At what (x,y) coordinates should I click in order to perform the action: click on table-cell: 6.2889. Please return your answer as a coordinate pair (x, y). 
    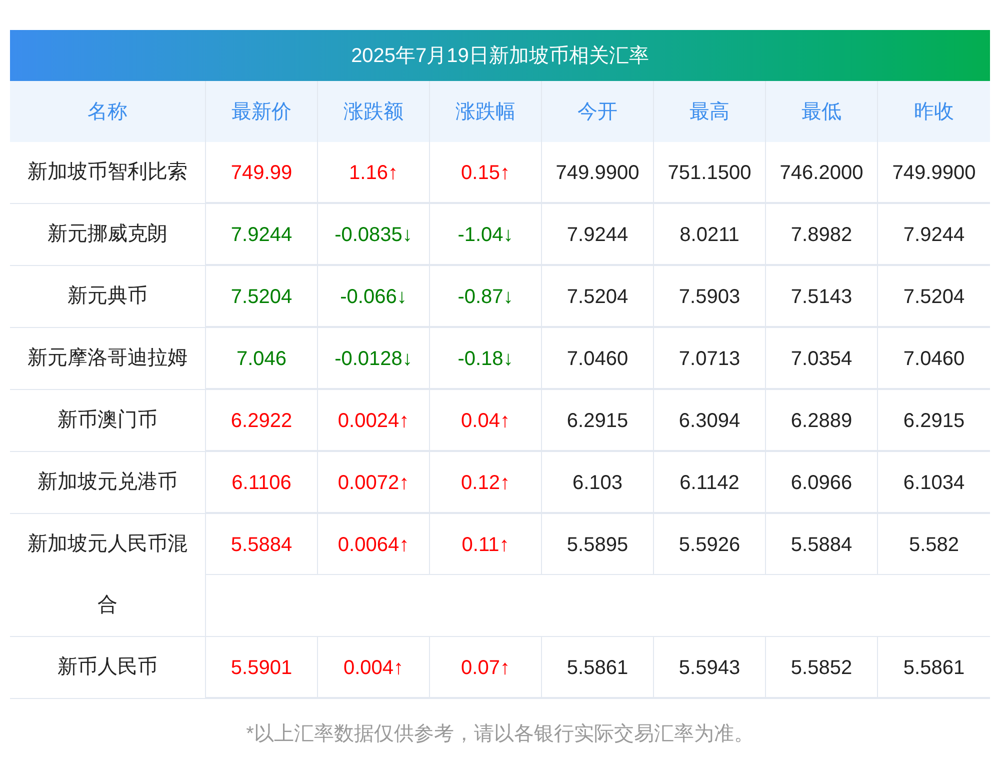
    Looking at the image, I should click on (821, 420).